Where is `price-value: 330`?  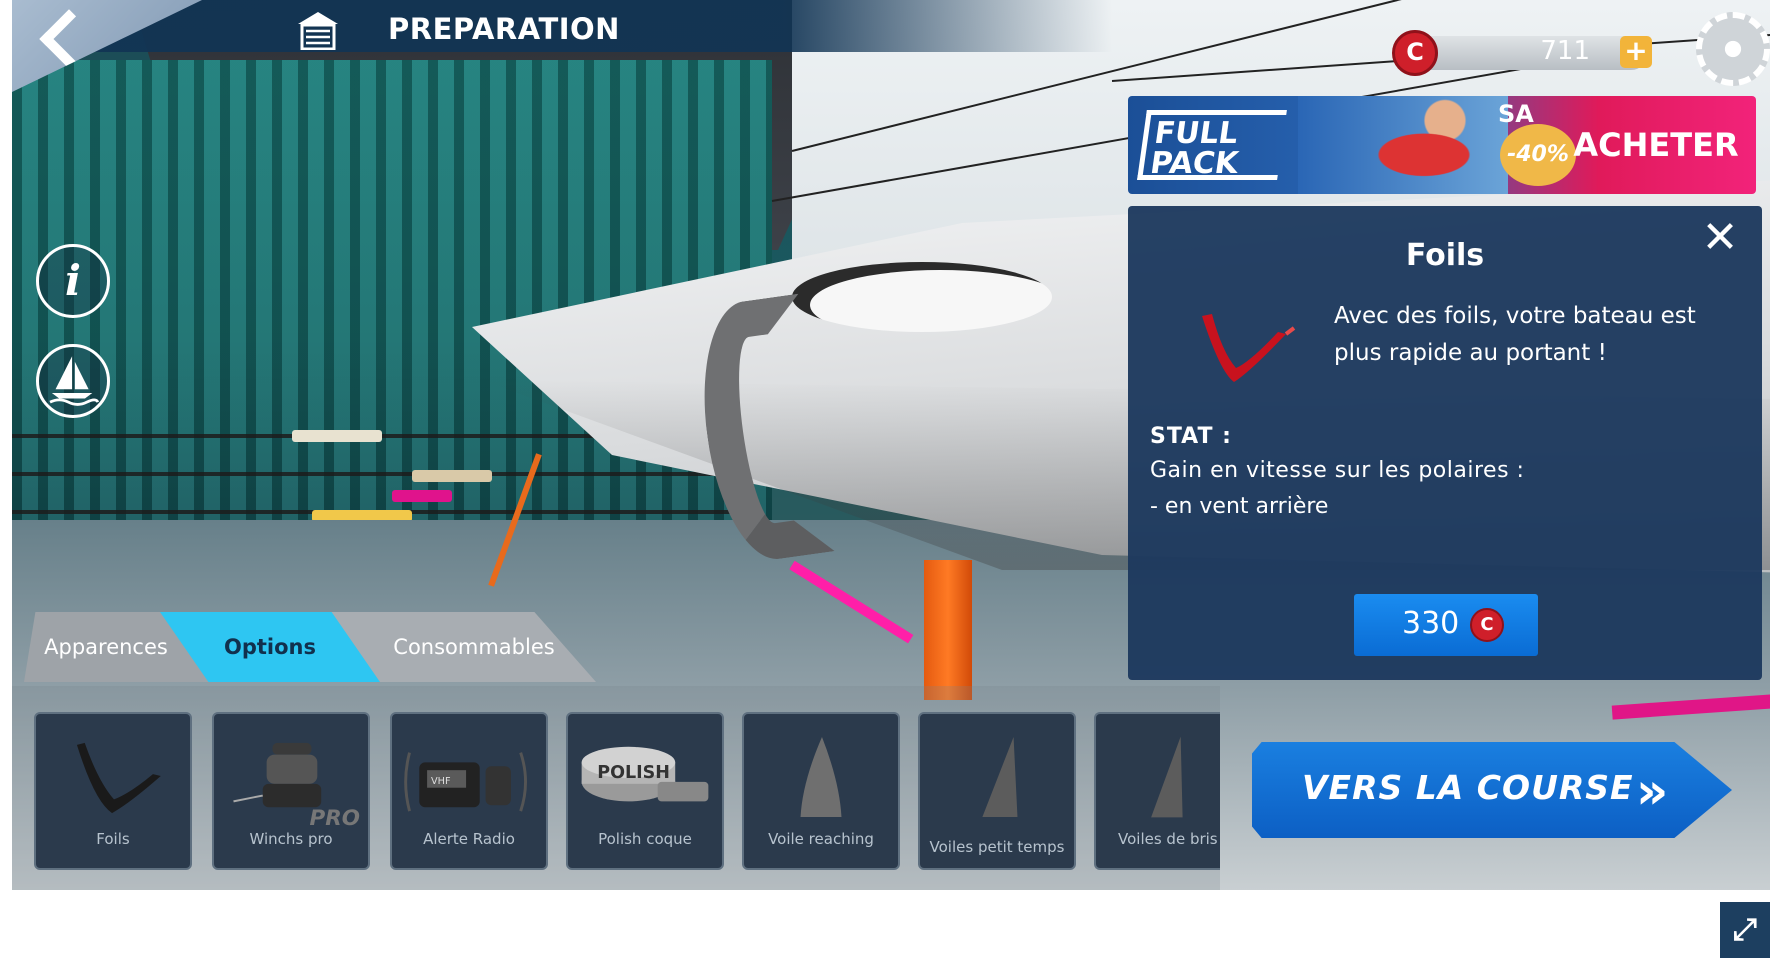 price-value: 330 is located at coordinates (1431, 623).